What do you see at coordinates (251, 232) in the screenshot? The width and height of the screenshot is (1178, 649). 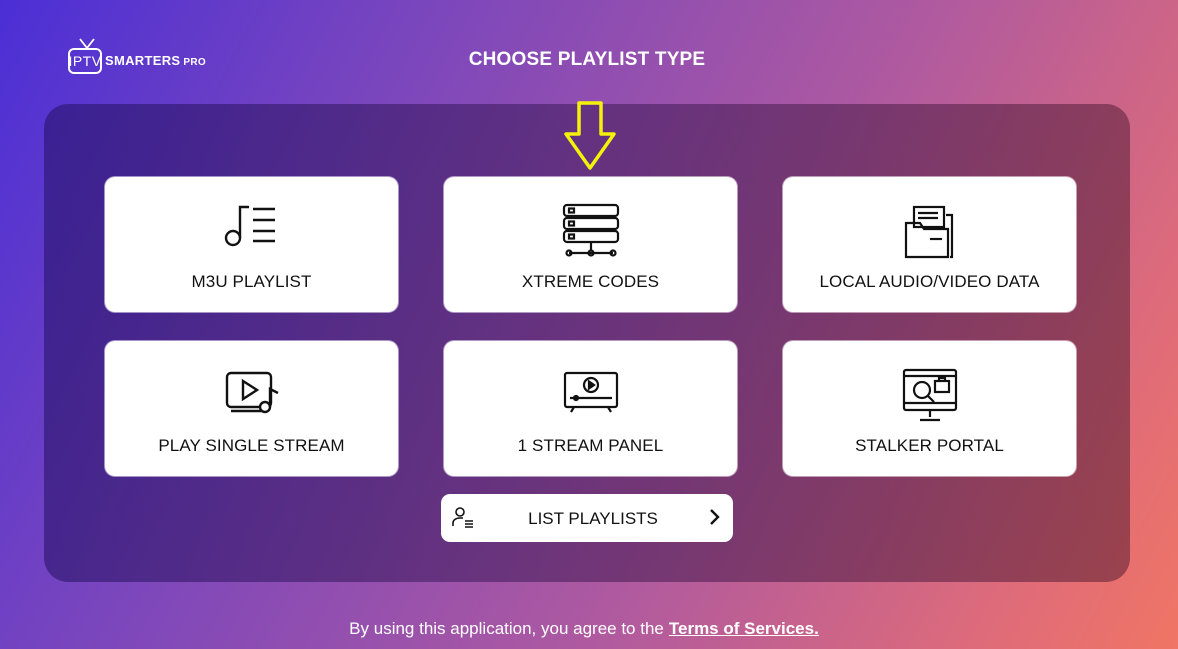 I see `music-list-icon` at bounding box center [251, 232].